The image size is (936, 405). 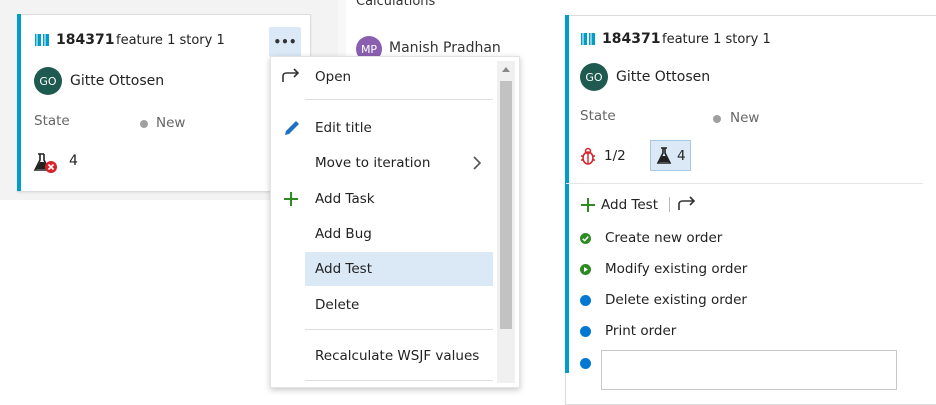 I want to click on new-test-input, so click(x=749, y=370).